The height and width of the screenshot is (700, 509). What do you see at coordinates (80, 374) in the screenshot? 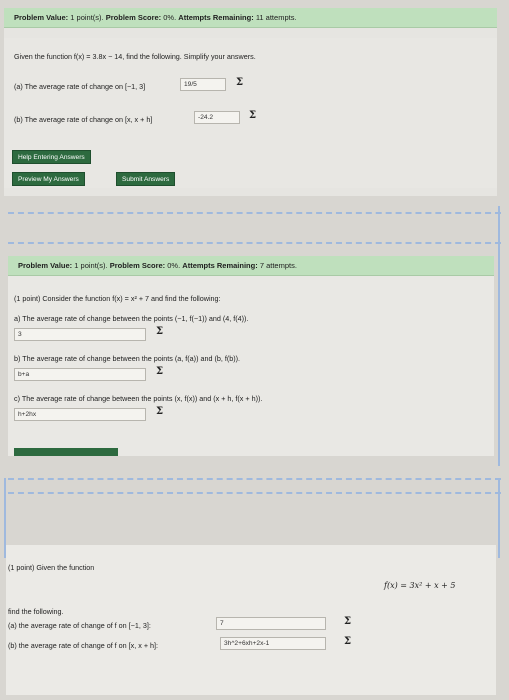
I see `problem-2-part-b-input: b+a` at bounding box center [80, 374].